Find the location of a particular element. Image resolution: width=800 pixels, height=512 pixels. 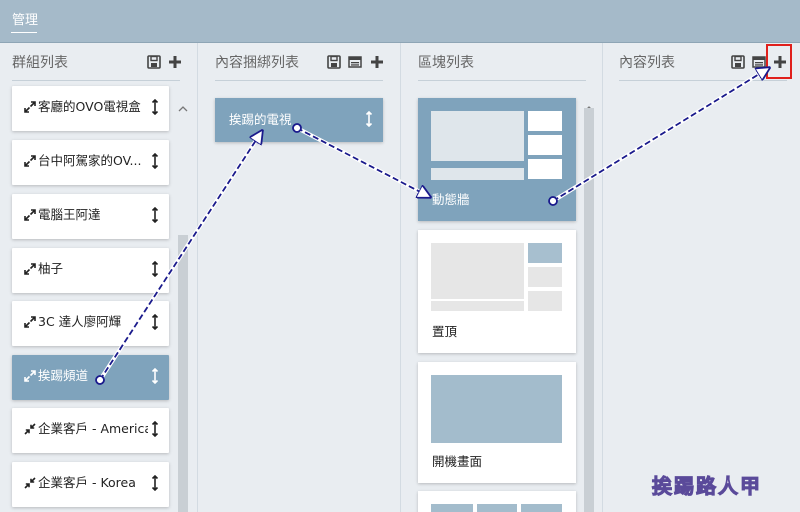

block-card-label: 開機畫面 is located at coordinates (457, 461).